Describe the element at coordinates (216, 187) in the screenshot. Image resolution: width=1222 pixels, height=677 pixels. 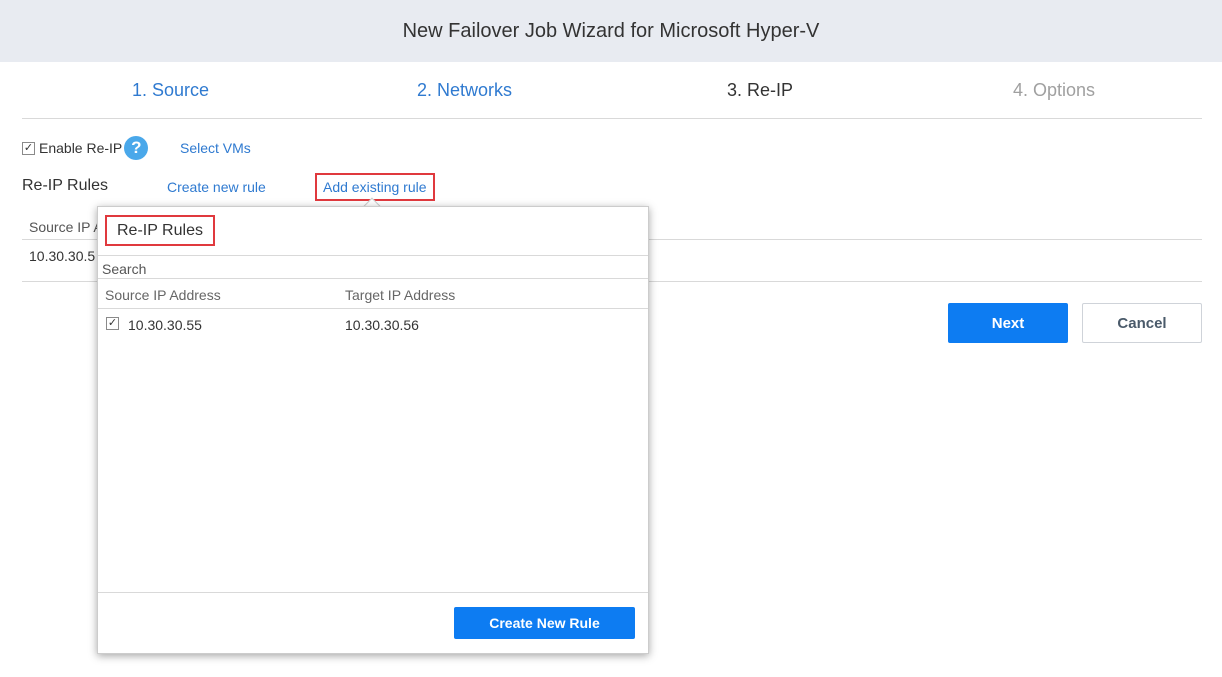
I see `create-new-rule-link: Create new rule` at that location.